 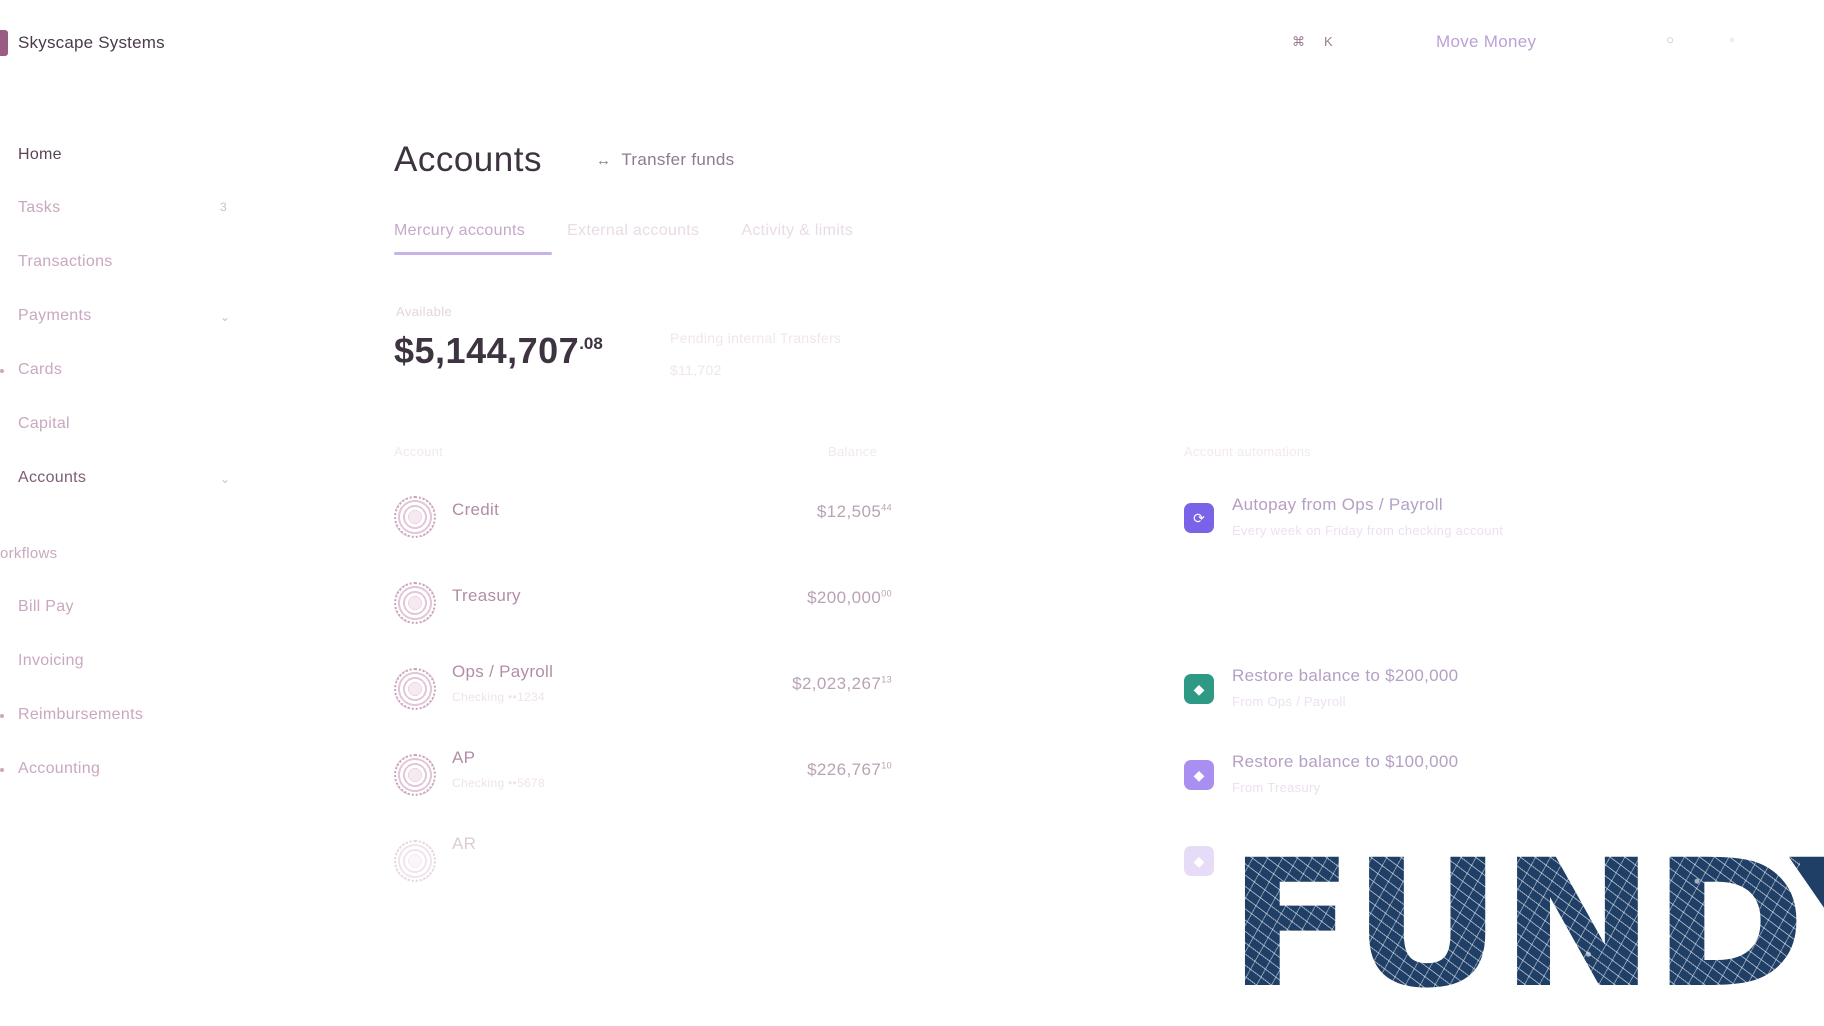 What do you see at coordinates (498, 783) in the screenshot?
I see `account-subtitle: Checking ••5678` at bounding box center [498, 783].